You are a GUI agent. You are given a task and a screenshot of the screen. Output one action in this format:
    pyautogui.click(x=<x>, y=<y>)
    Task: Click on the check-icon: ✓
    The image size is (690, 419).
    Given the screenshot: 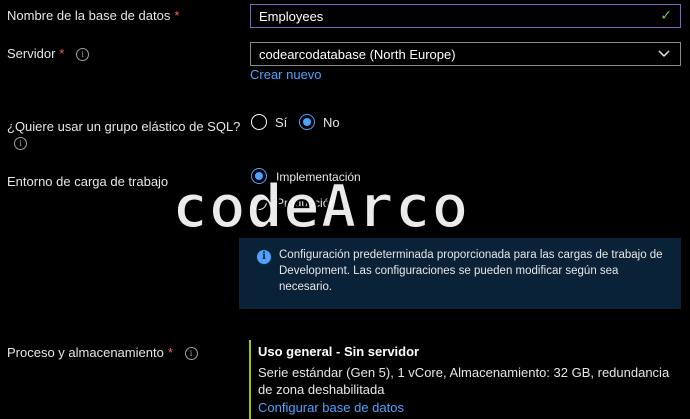 What is the action you would take?
    pyautogui.click(x=666, y=15)
    